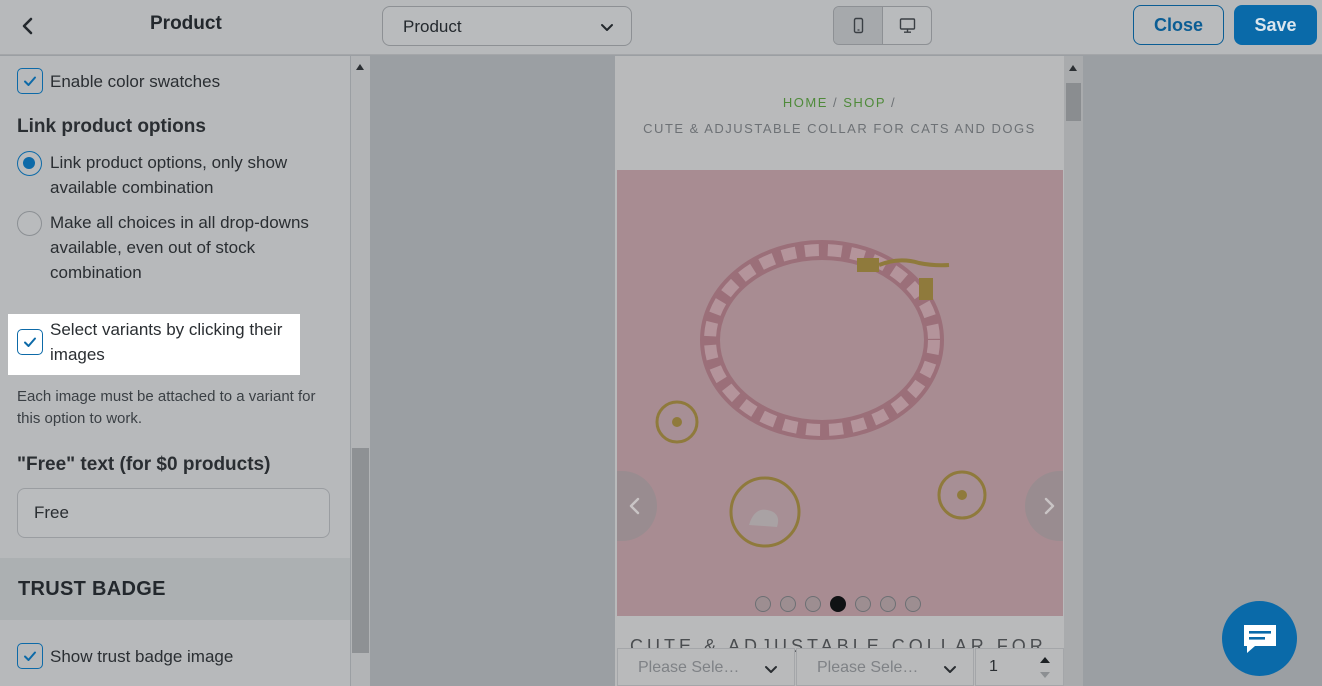  I want to click on quantity-value: 1, so click(993, 666).